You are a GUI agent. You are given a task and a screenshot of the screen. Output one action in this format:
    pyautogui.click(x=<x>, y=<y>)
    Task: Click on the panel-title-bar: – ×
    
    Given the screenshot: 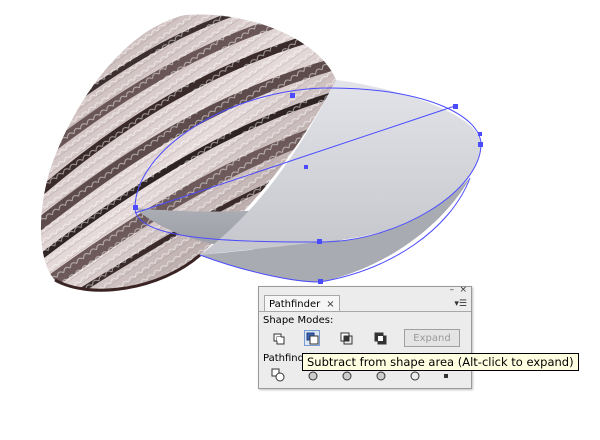 What is the action you would take?
    pyautogui.click(x=365, y=290)
    